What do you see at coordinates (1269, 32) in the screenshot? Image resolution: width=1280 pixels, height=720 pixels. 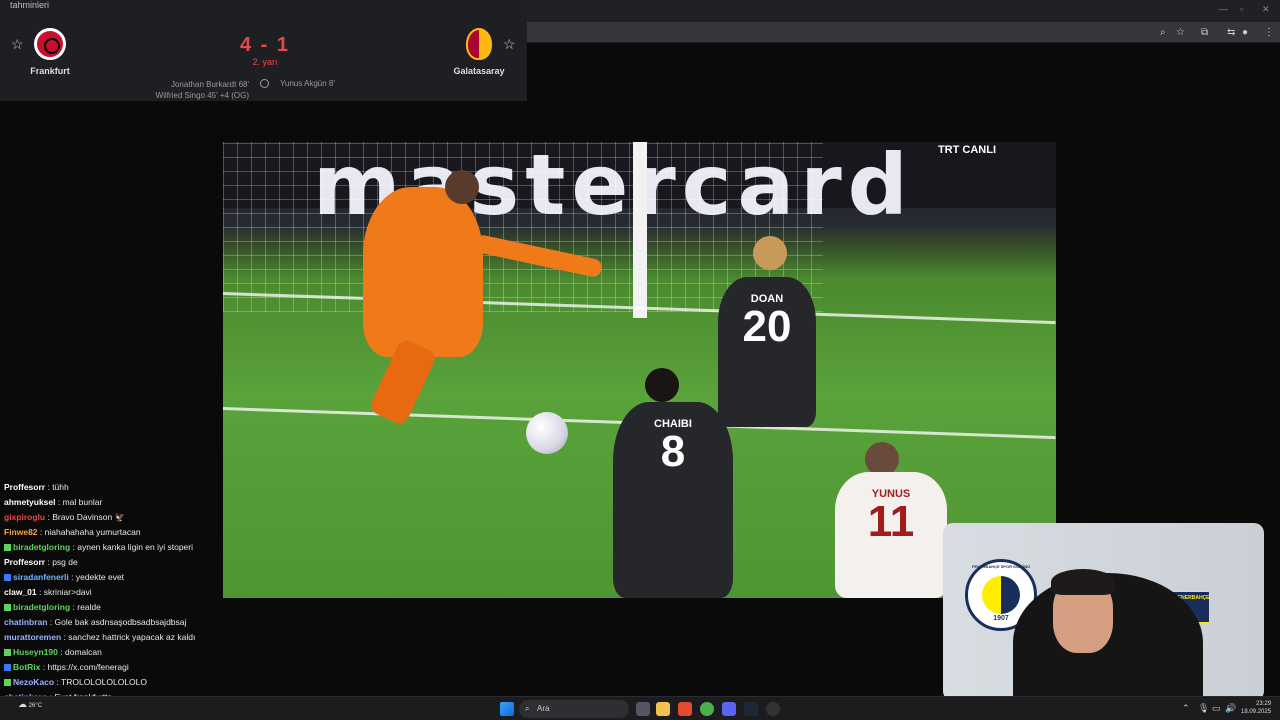 I see `menu-dots-icon: ⋮` at bounding box center [1269, 32].